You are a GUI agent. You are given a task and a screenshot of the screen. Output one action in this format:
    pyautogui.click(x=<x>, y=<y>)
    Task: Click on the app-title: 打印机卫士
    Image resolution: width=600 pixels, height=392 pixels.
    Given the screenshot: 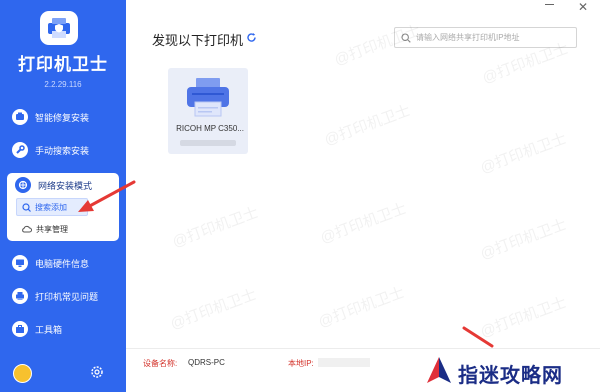 What is the action you would take?
    pyautogui.click(x=63, y=64)
    